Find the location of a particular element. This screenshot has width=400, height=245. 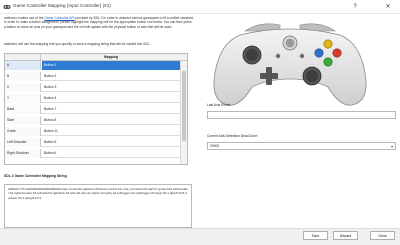

close-button: Close is located at coordinates (382, 235).